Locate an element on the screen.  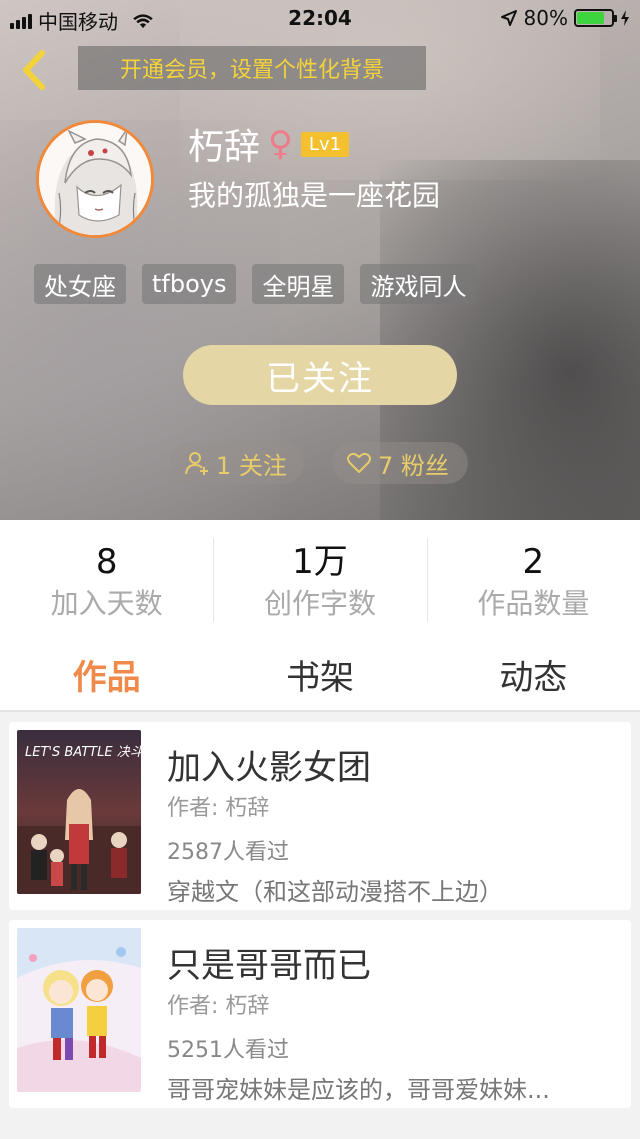
tag-item: tfboys is located at coordinates (189, 284).